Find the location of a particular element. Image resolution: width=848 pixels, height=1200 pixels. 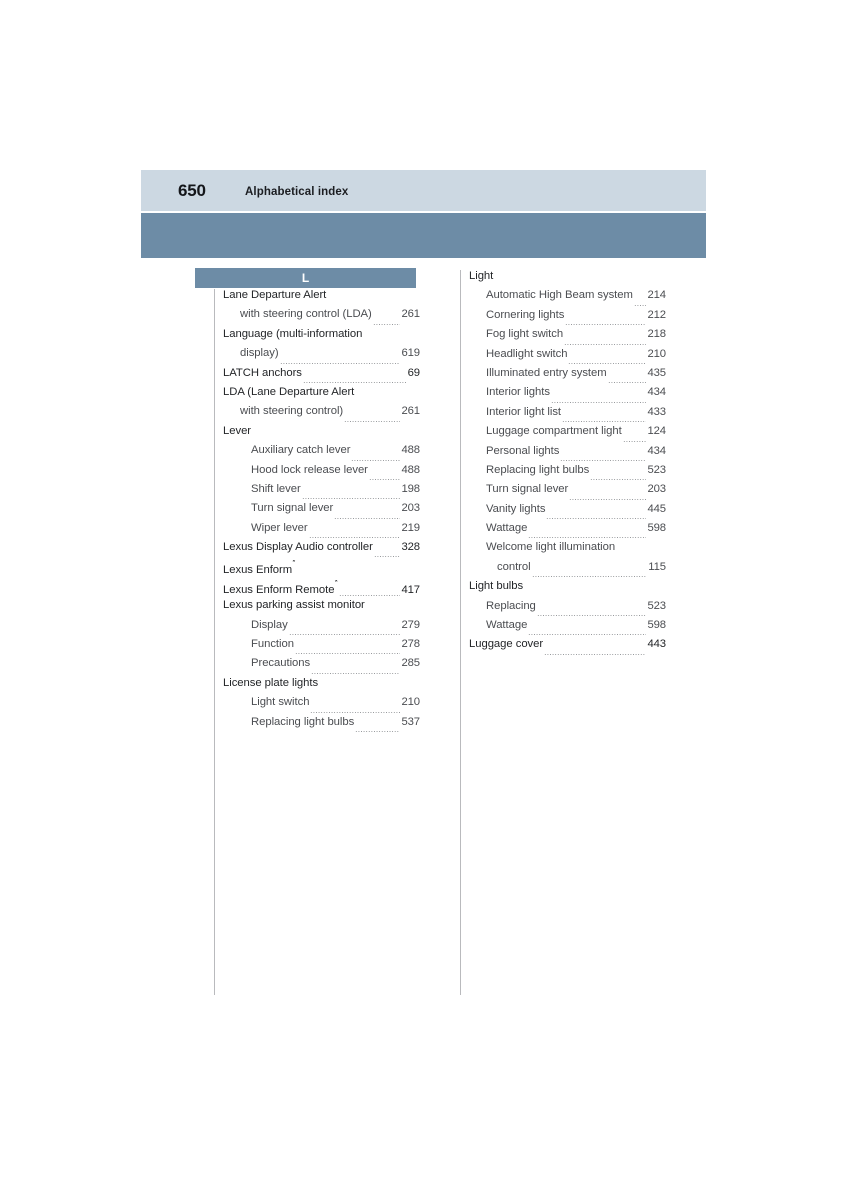

index-entry: Auxiliary catch lever 488 is located at coordinates (321, 453).